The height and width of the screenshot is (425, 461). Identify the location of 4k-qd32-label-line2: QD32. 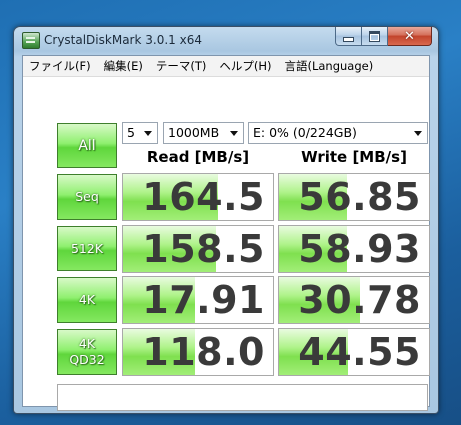
(87, 359).